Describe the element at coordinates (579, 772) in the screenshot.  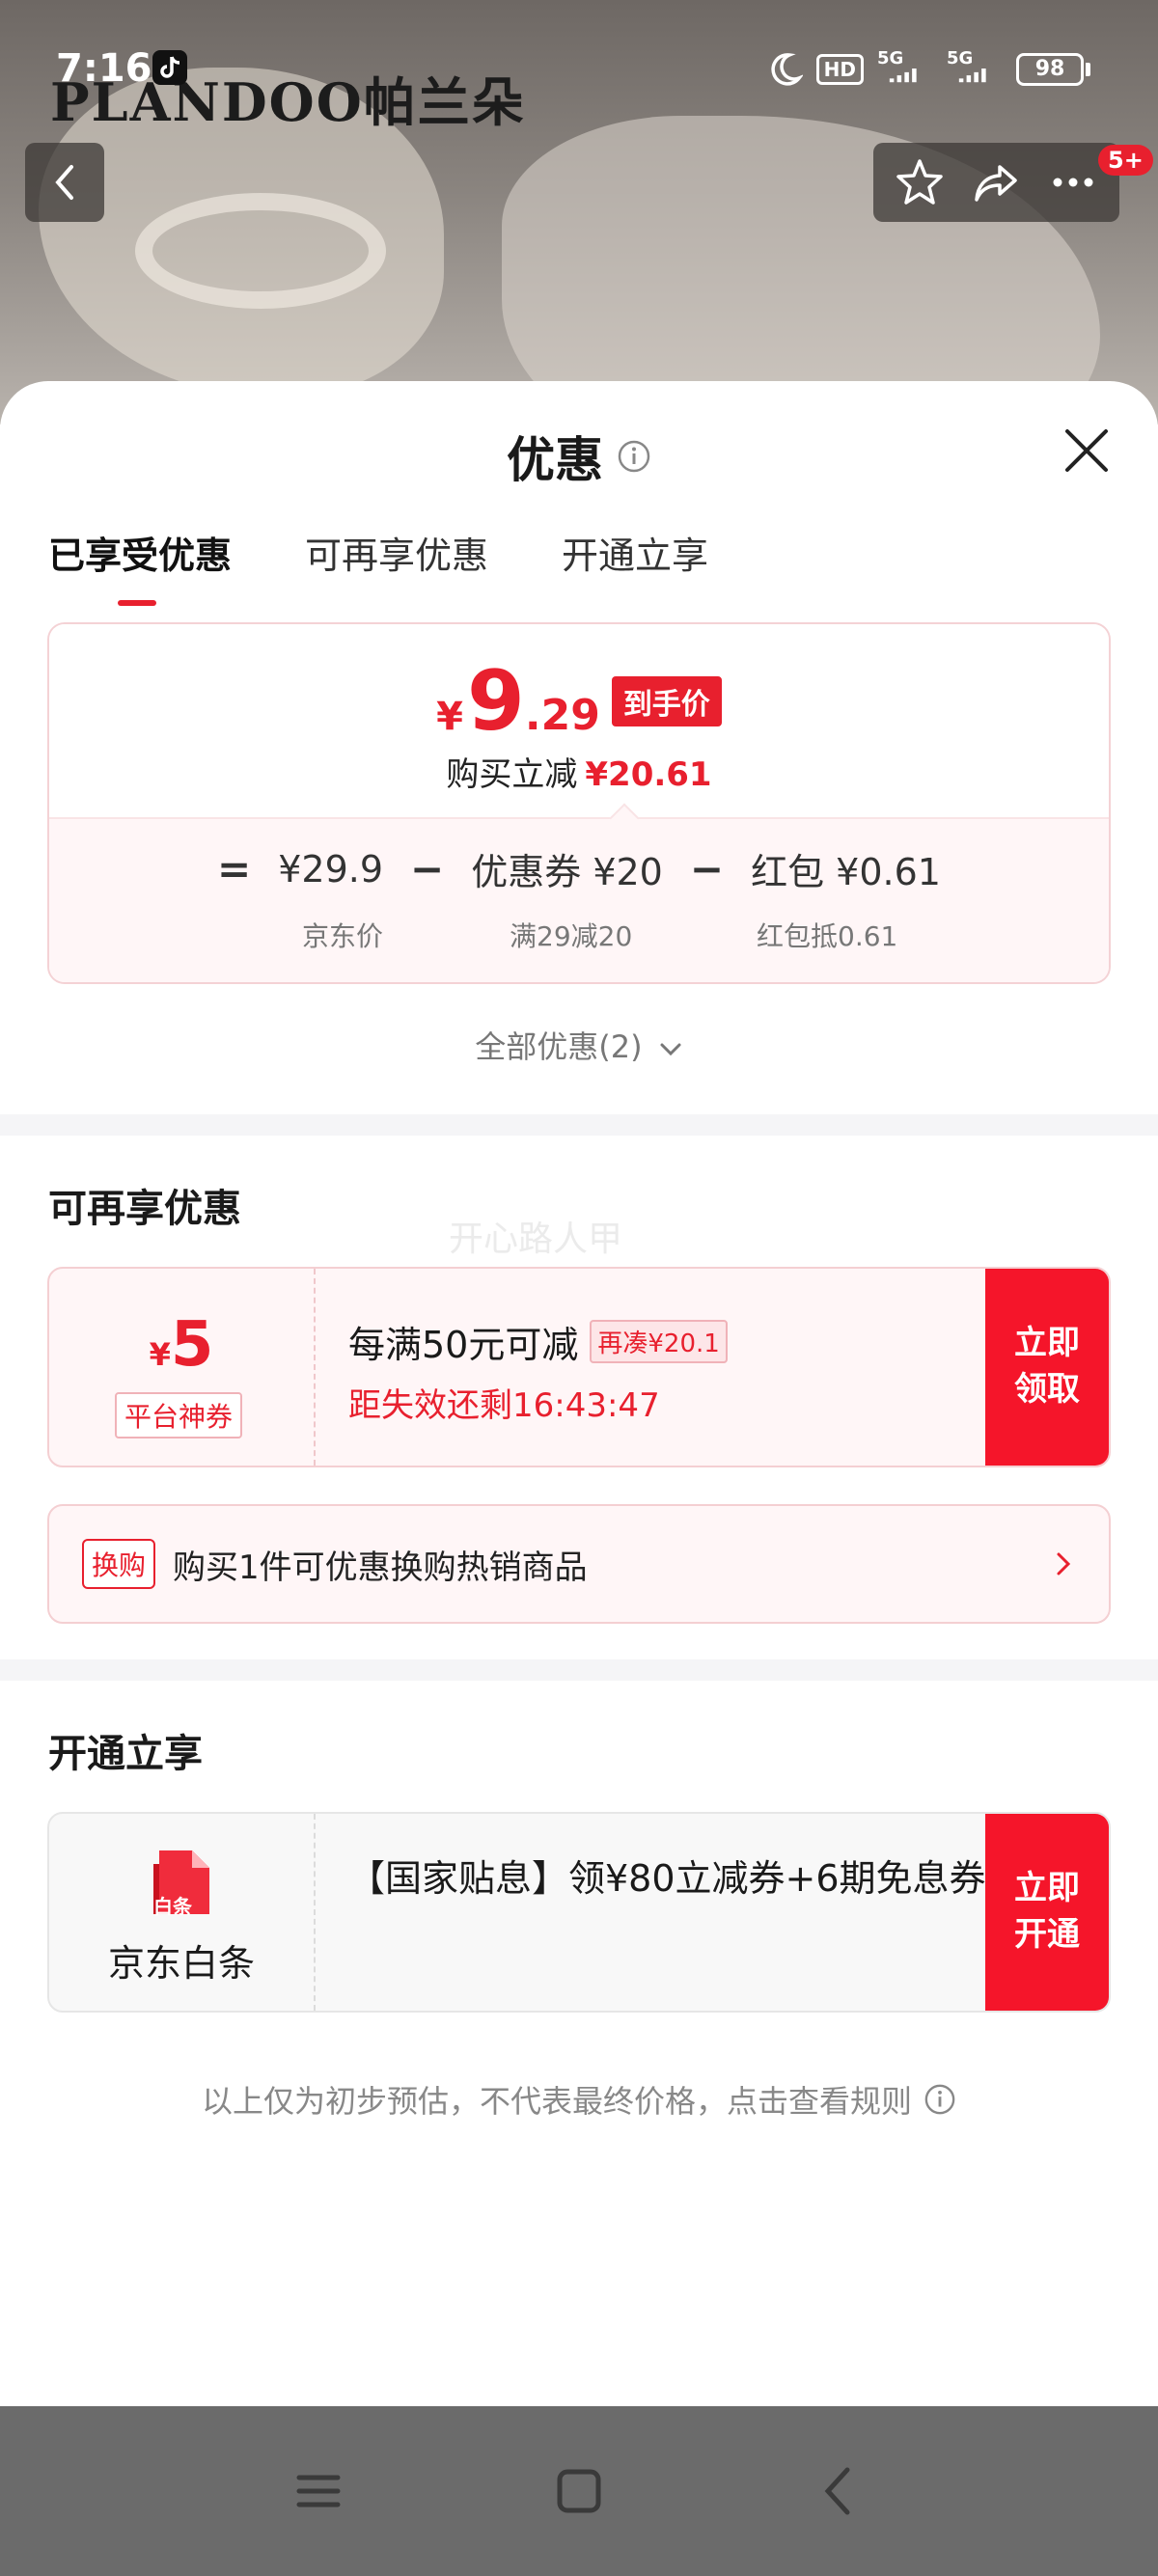
I see `reduce-line: 购买立减 ¥20.61` at that location.